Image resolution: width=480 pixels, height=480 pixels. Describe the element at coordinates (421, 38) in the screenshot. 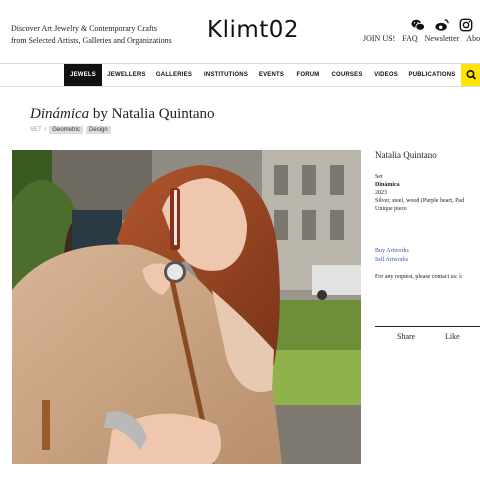

I see `header-links: JOIN US! FAQ Newsletter Abo` at that location.